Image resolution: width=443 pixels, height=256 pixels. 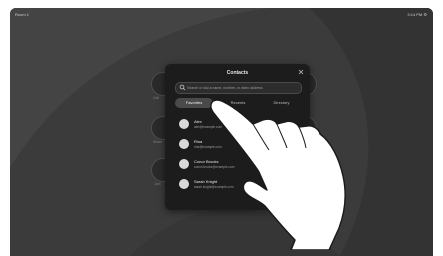 I want to click on status-time: 3:14 PM ⚙, so click(x=417, y=14).